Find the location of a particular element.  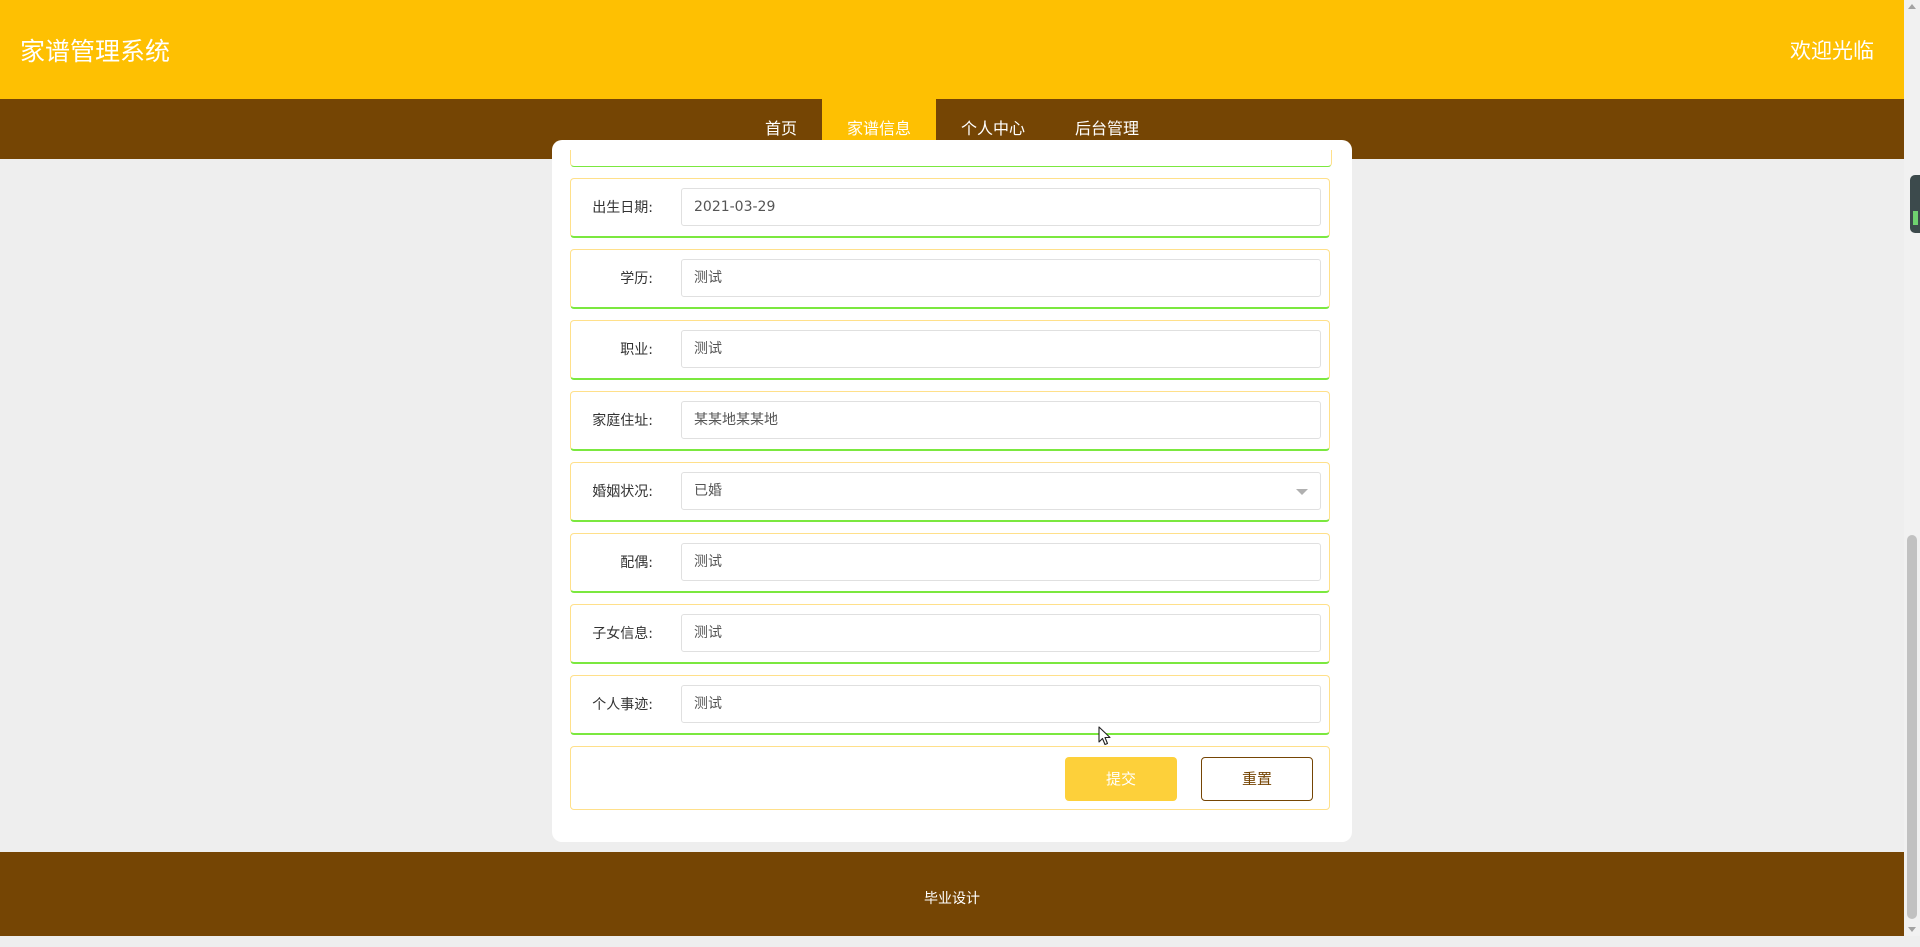

scroll-down-arrow-icon is located at coordinates (1912, 929).